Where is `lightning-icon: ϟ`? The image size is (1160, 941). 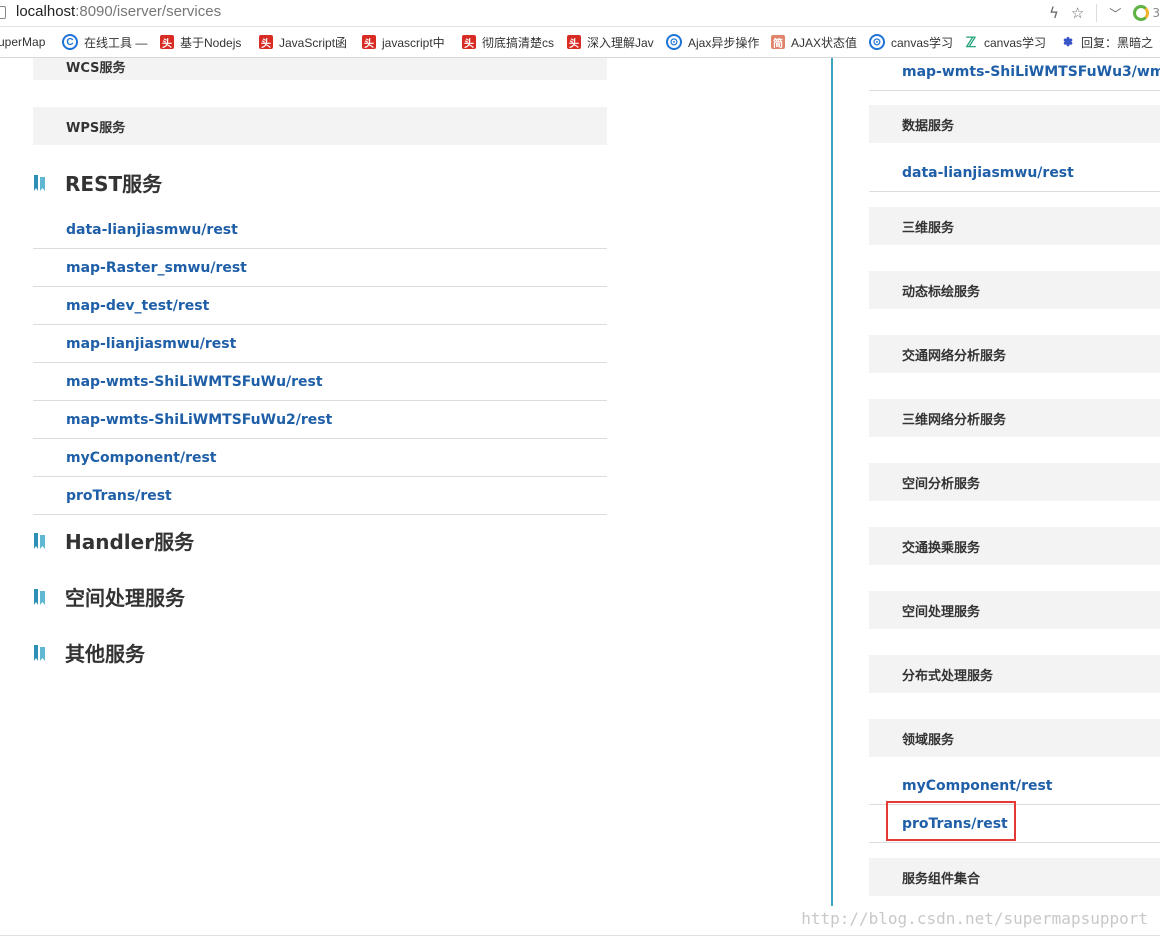 lightning-icon: ϟ is located at coordinates (1054, 13).